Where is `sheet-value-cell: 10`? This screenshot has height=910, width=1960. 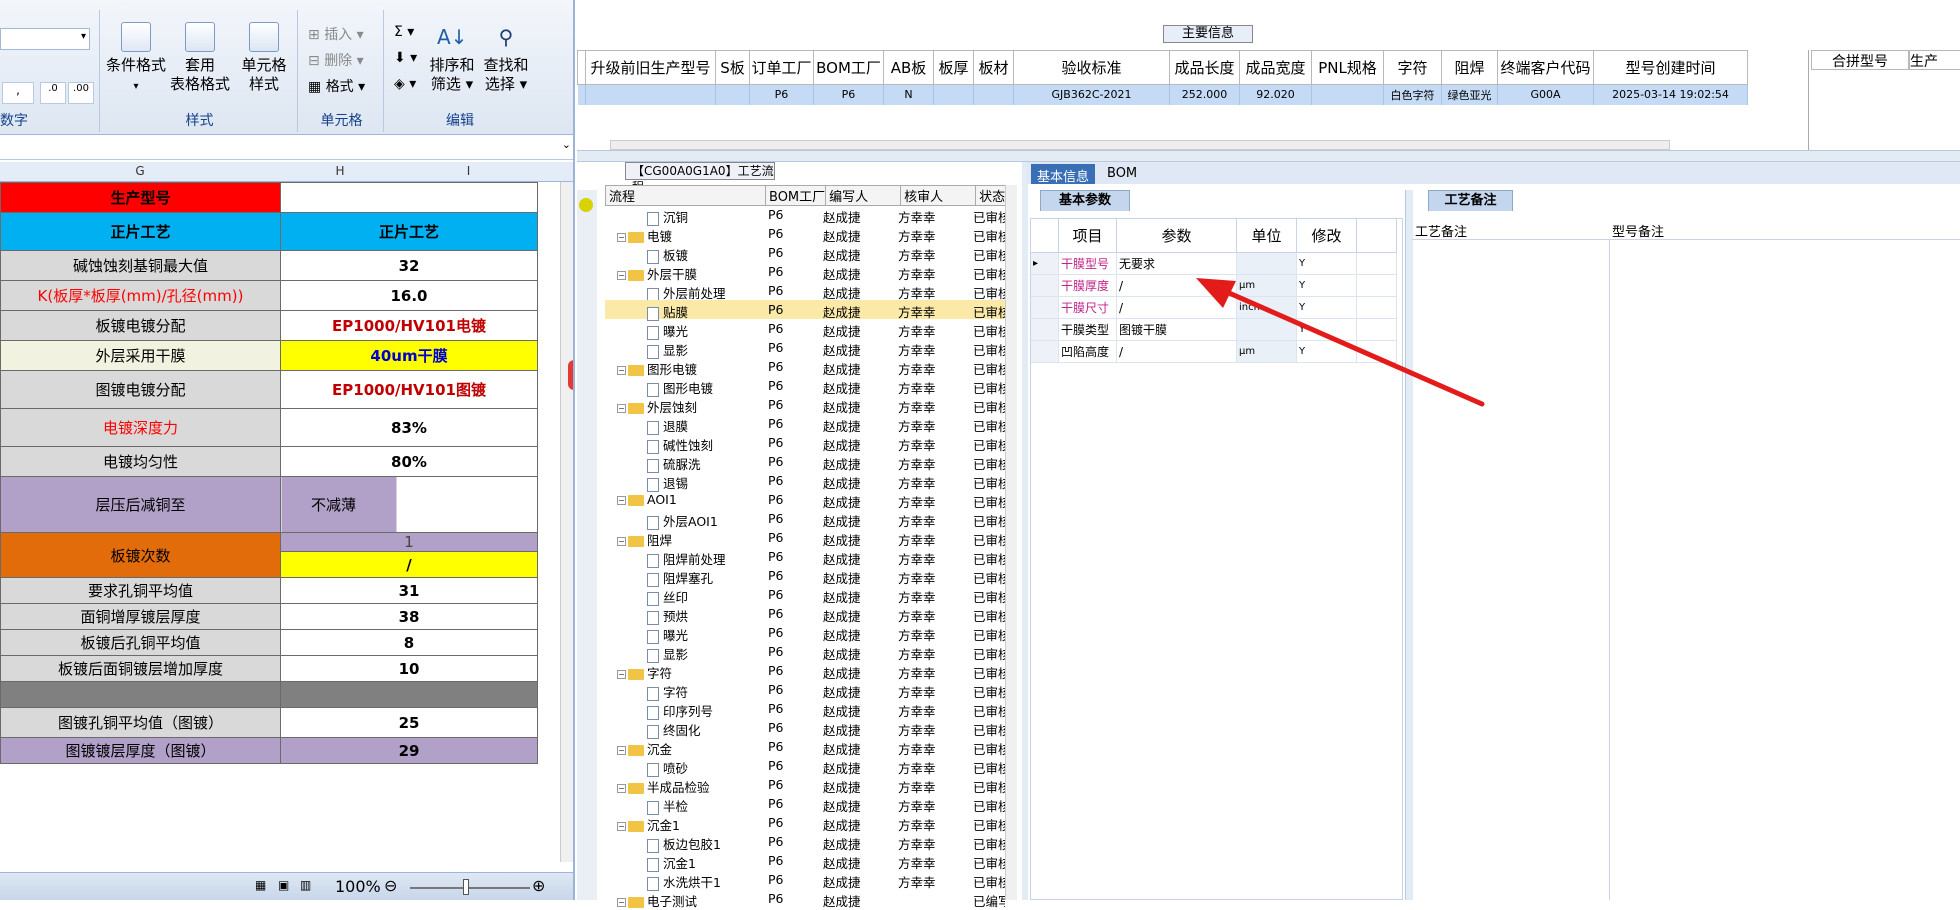
sheet-value-cell: 10 is located at coordinates (409, 668).